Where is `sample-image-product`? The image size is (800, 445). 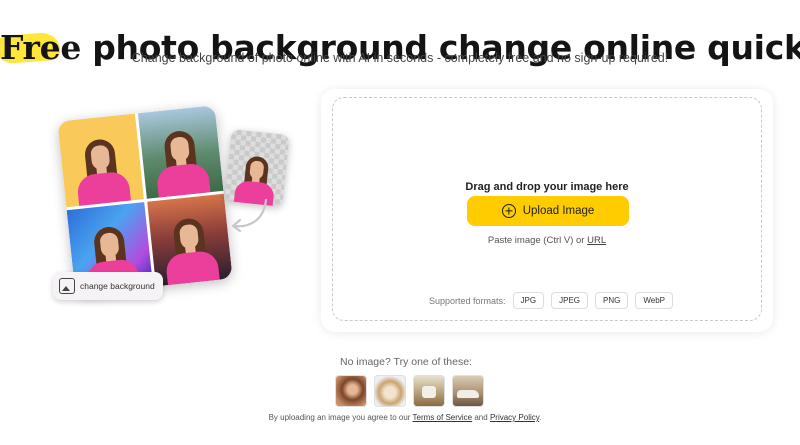 sample-image-product is located at coordinates (429, 391).